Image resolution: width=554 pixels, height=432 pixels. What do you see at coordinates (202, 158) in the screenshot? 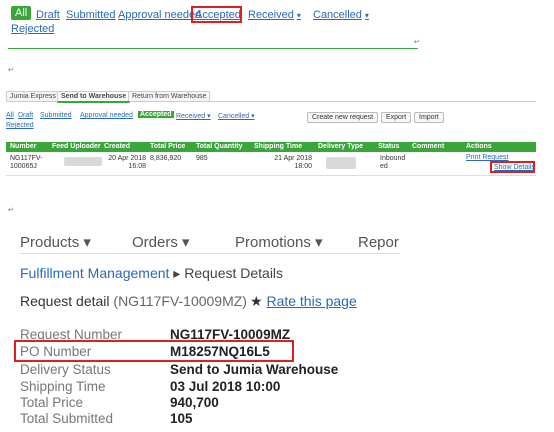
I see `cell-total-quantity: 985` at bounding box center [202, 158].